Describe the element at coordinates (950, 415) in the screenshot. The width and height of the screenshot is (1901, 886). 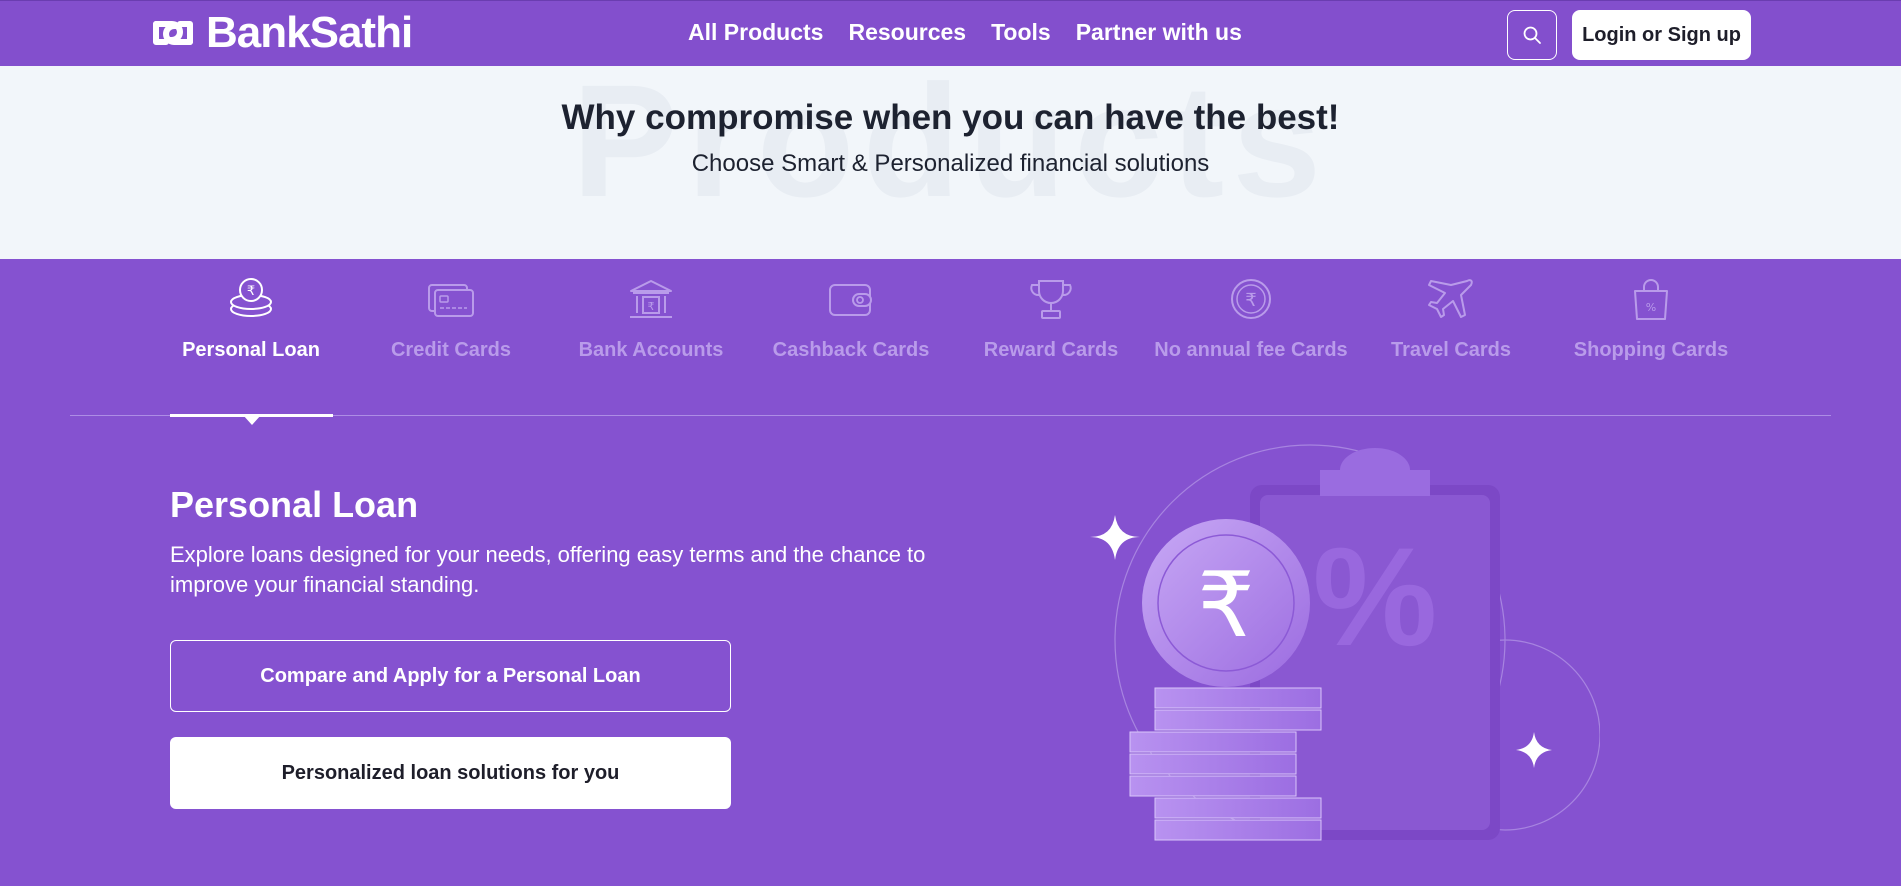
I see `tabs-divider` at that location.